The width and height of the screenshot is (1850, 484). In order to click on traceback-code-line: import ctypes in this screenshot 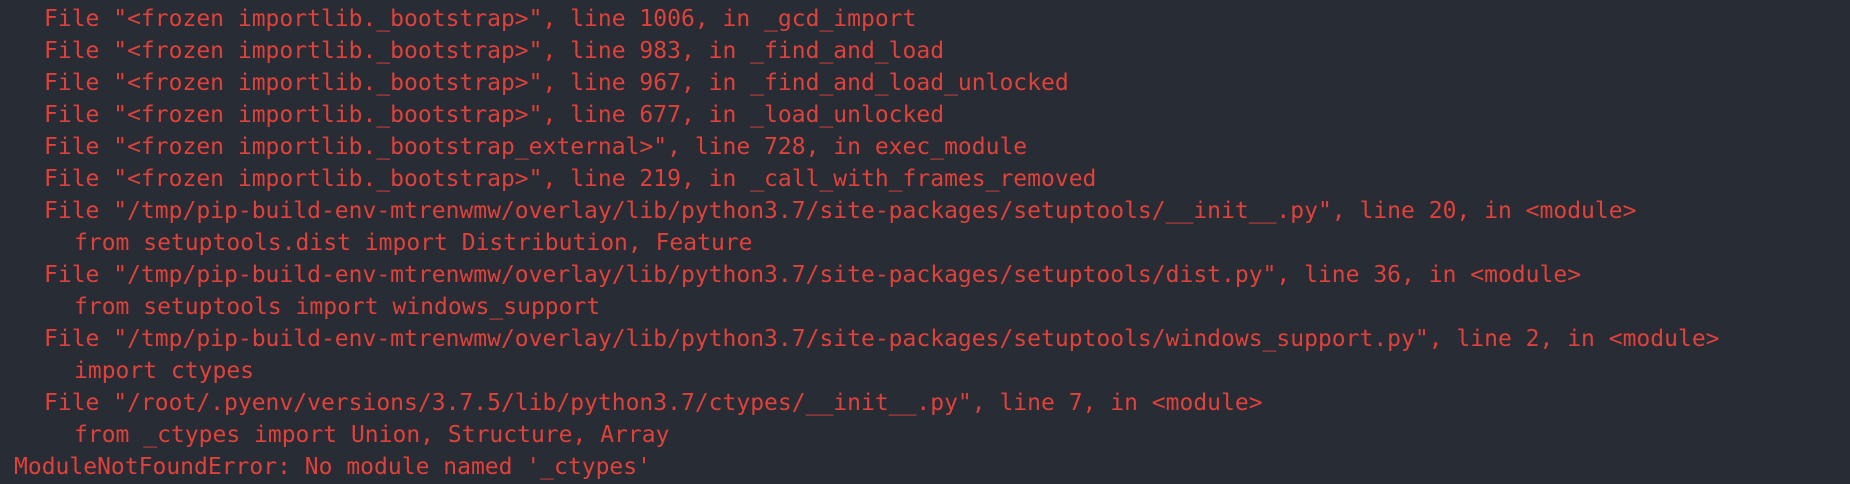, I will do `click(164, 371)`.